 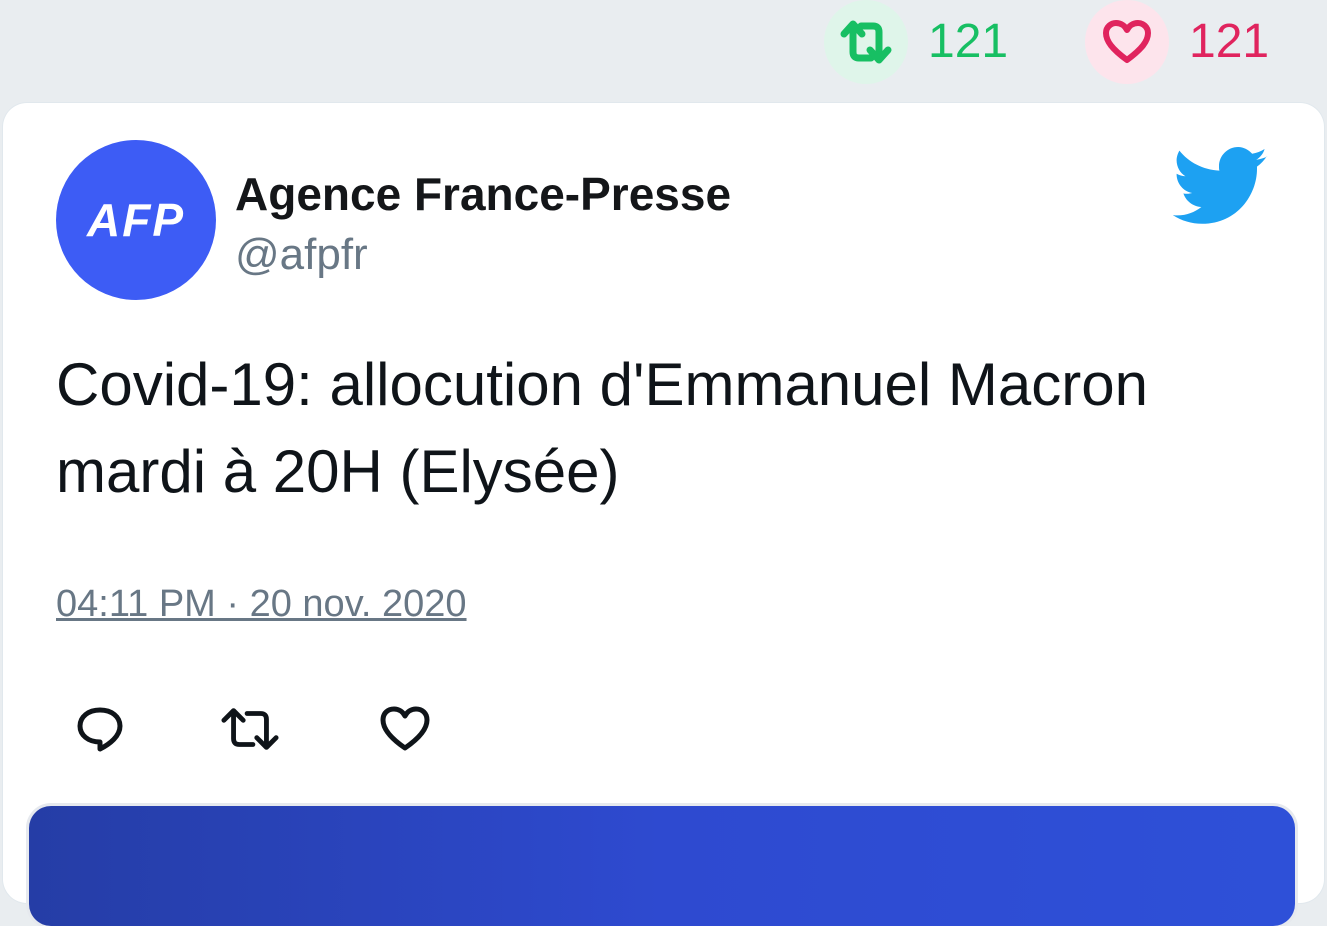 What do you see at coordinates (1177, 42) in the screenshot?
I see `like-stat: 121` at bounding box center [1177, 42].